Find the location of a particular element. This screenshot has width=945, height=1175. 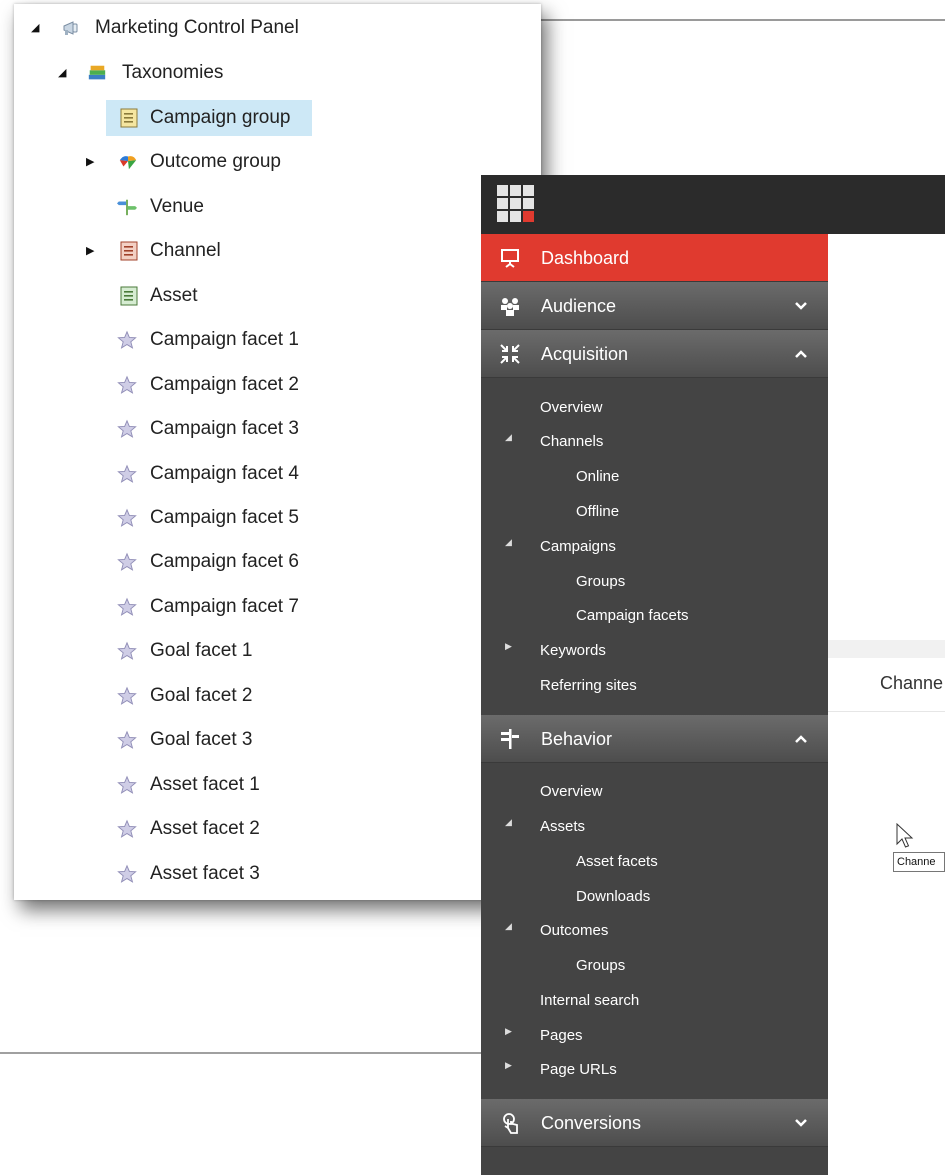

tree-node-campaign-facet-1: Campaign facet 1 is located at coordinates (277, 340).